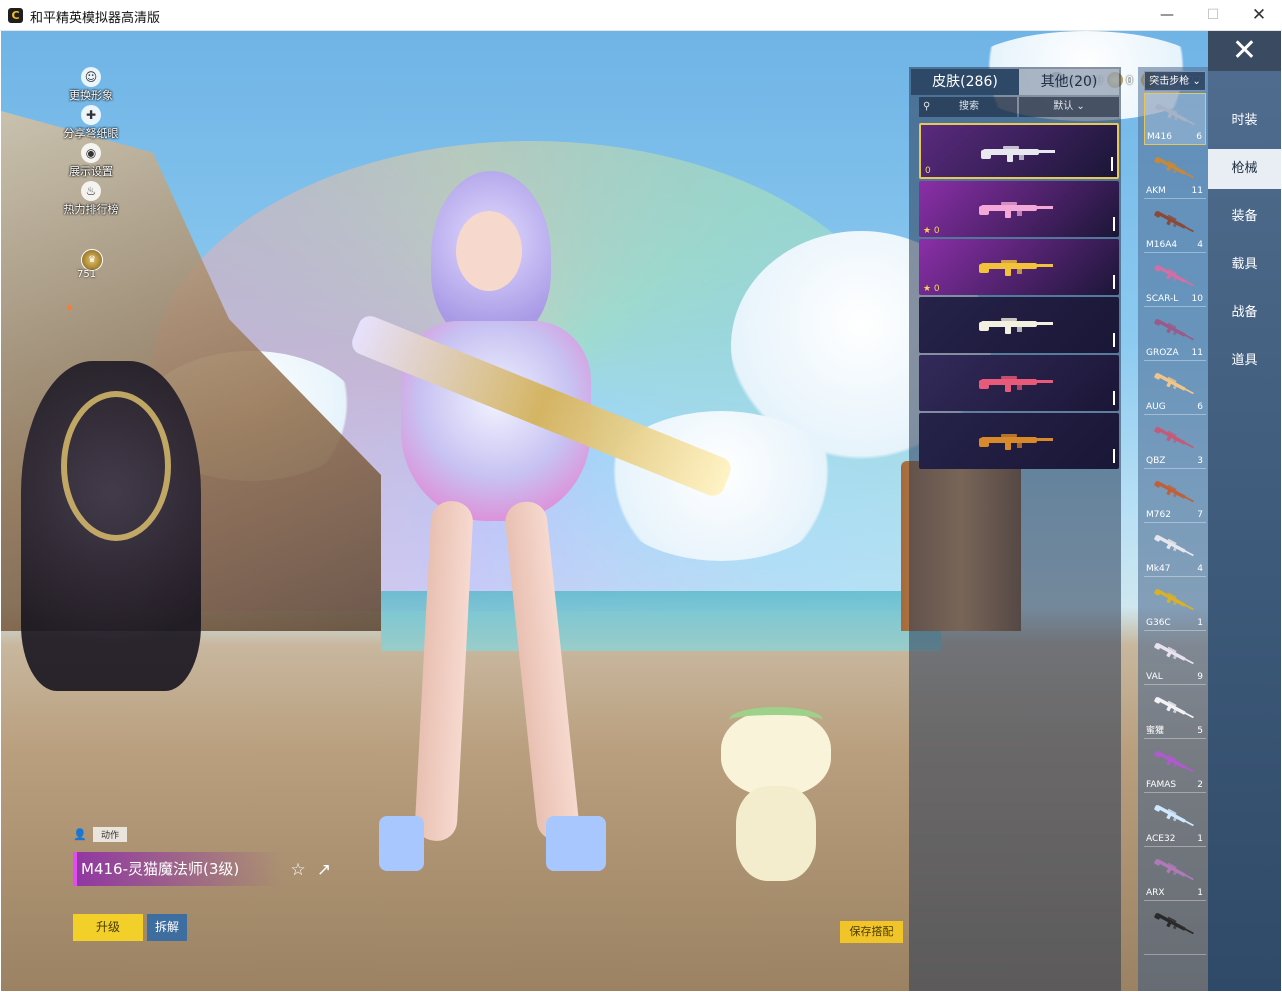 This screenshot has width=1282, height=992. Describe the element at coordinates (1175, 659) in the screenshot. I see `weapon-item: VAL 9` at that location.